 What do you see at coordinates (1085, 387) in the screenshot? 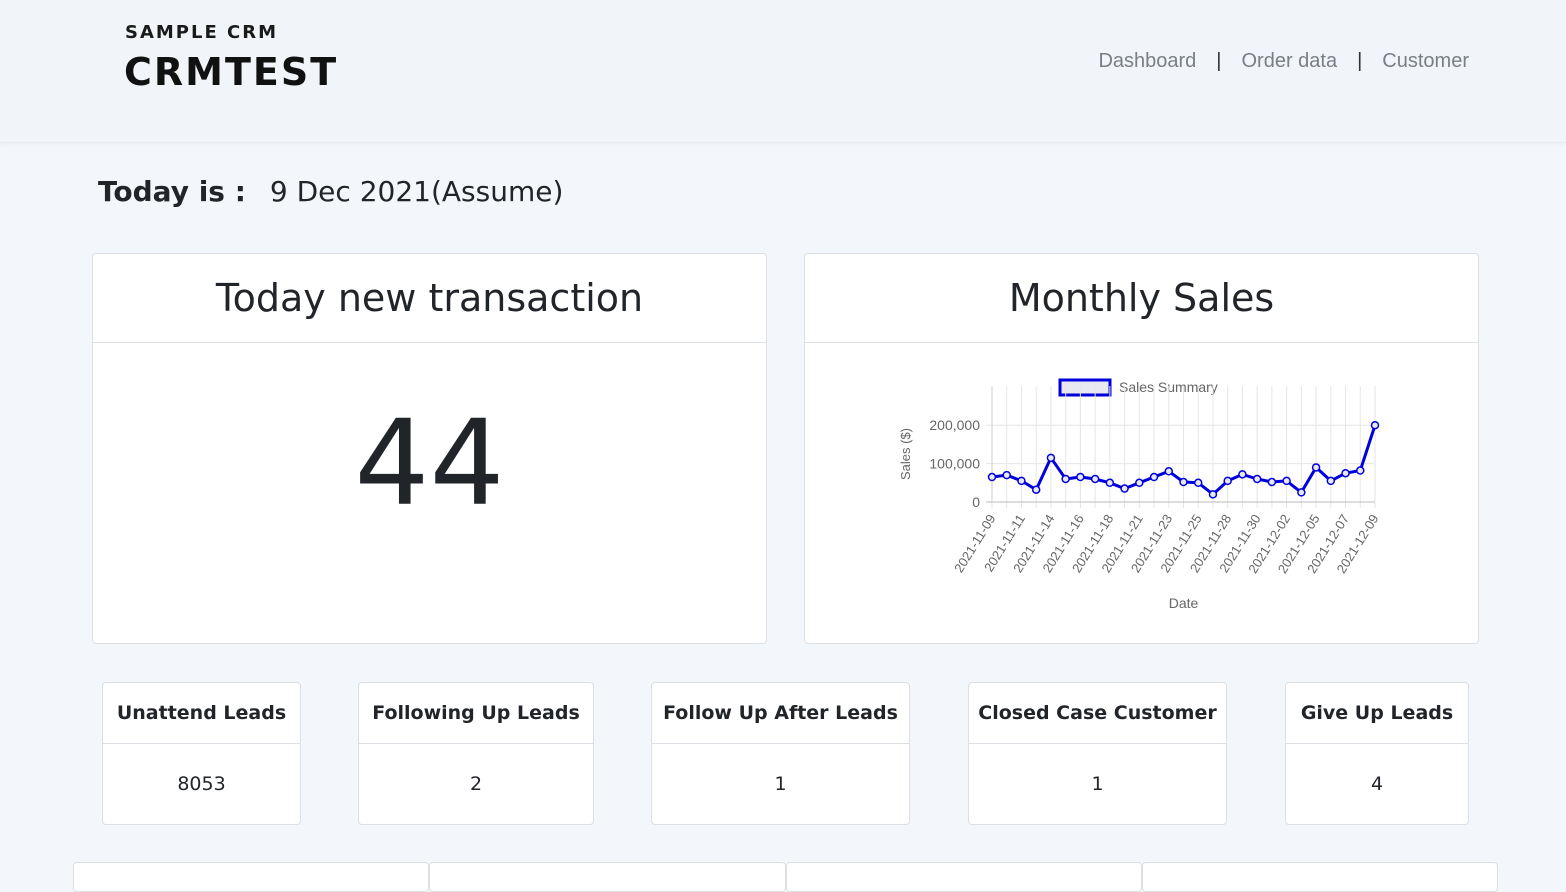
I see `legend-swatch` at bounding box center [1085, 387].